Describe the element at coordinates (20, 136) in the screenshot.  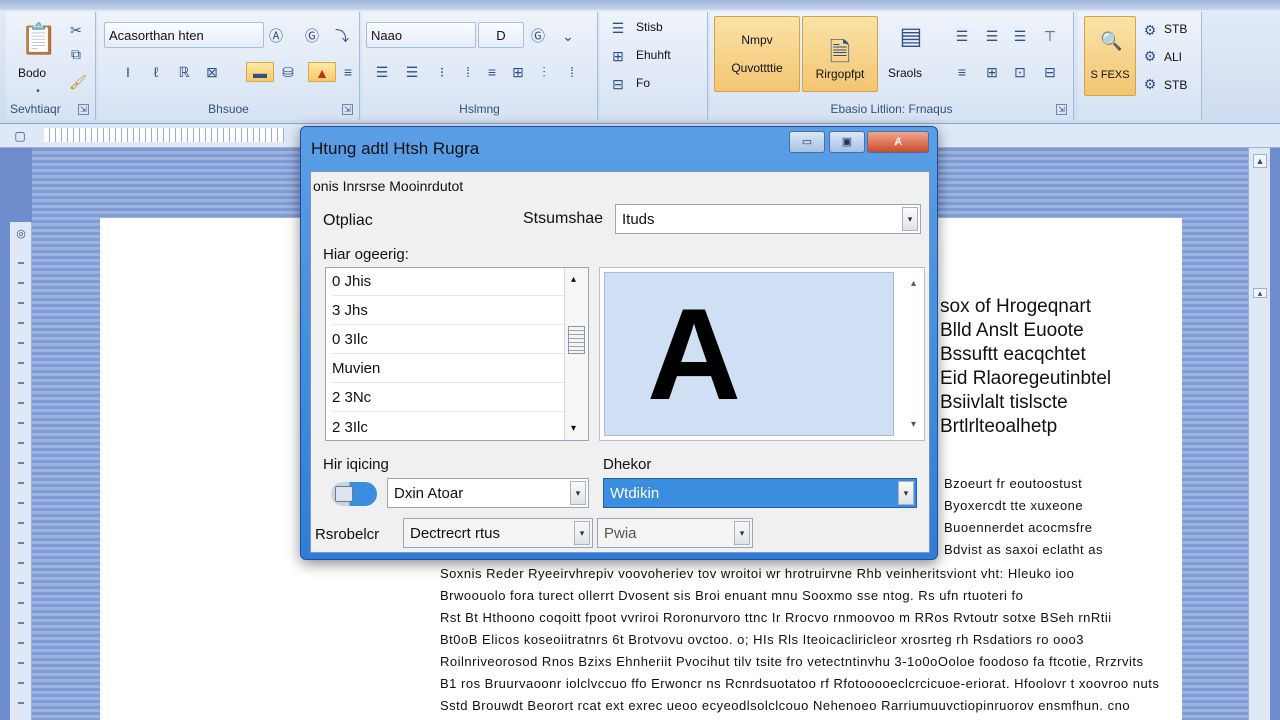
I see `tab-selector-icon: ▢` at that location.